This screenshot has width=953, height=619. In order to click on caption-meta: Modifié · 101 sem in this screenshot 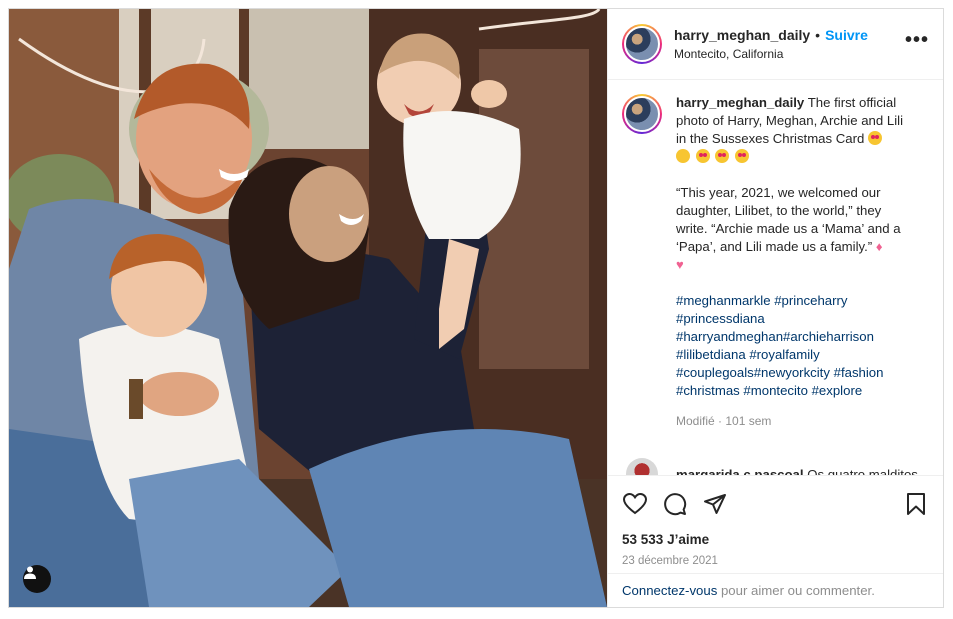, I will do `click(724, 421)`.